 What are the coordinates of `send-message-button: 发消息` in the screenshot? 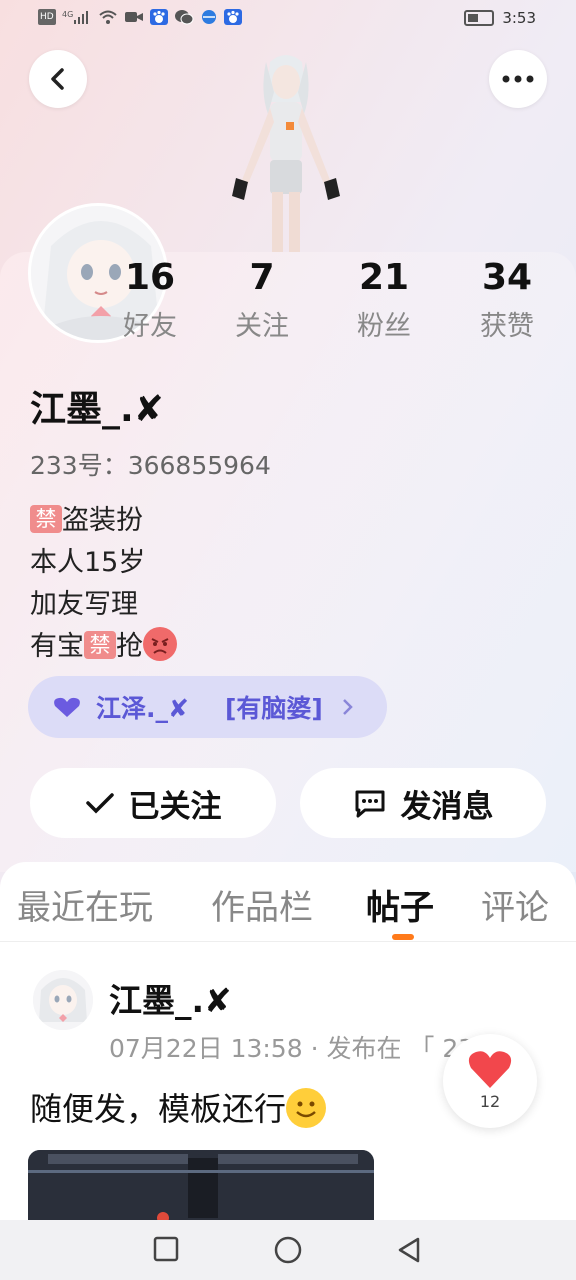 It's located at (423, 803).